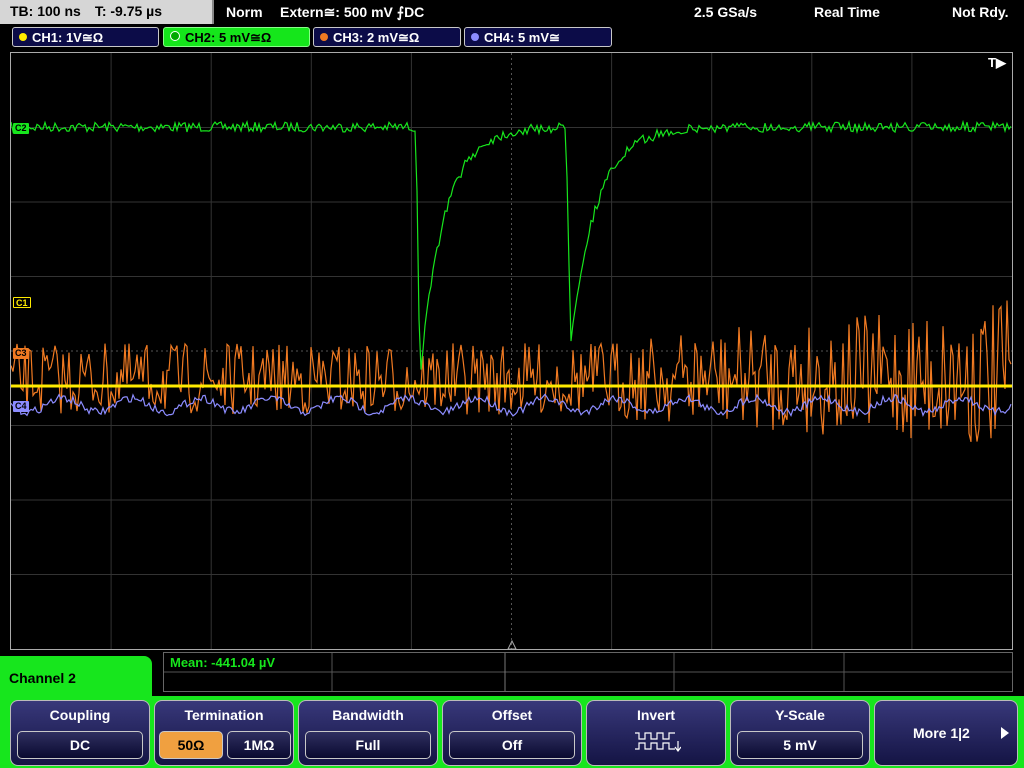 This screenshot has height=768, width=1024. What do you see at coordinates (512, 745) in the screenshot?
I see `offset-value: Off` at bounding box center [512, 745].